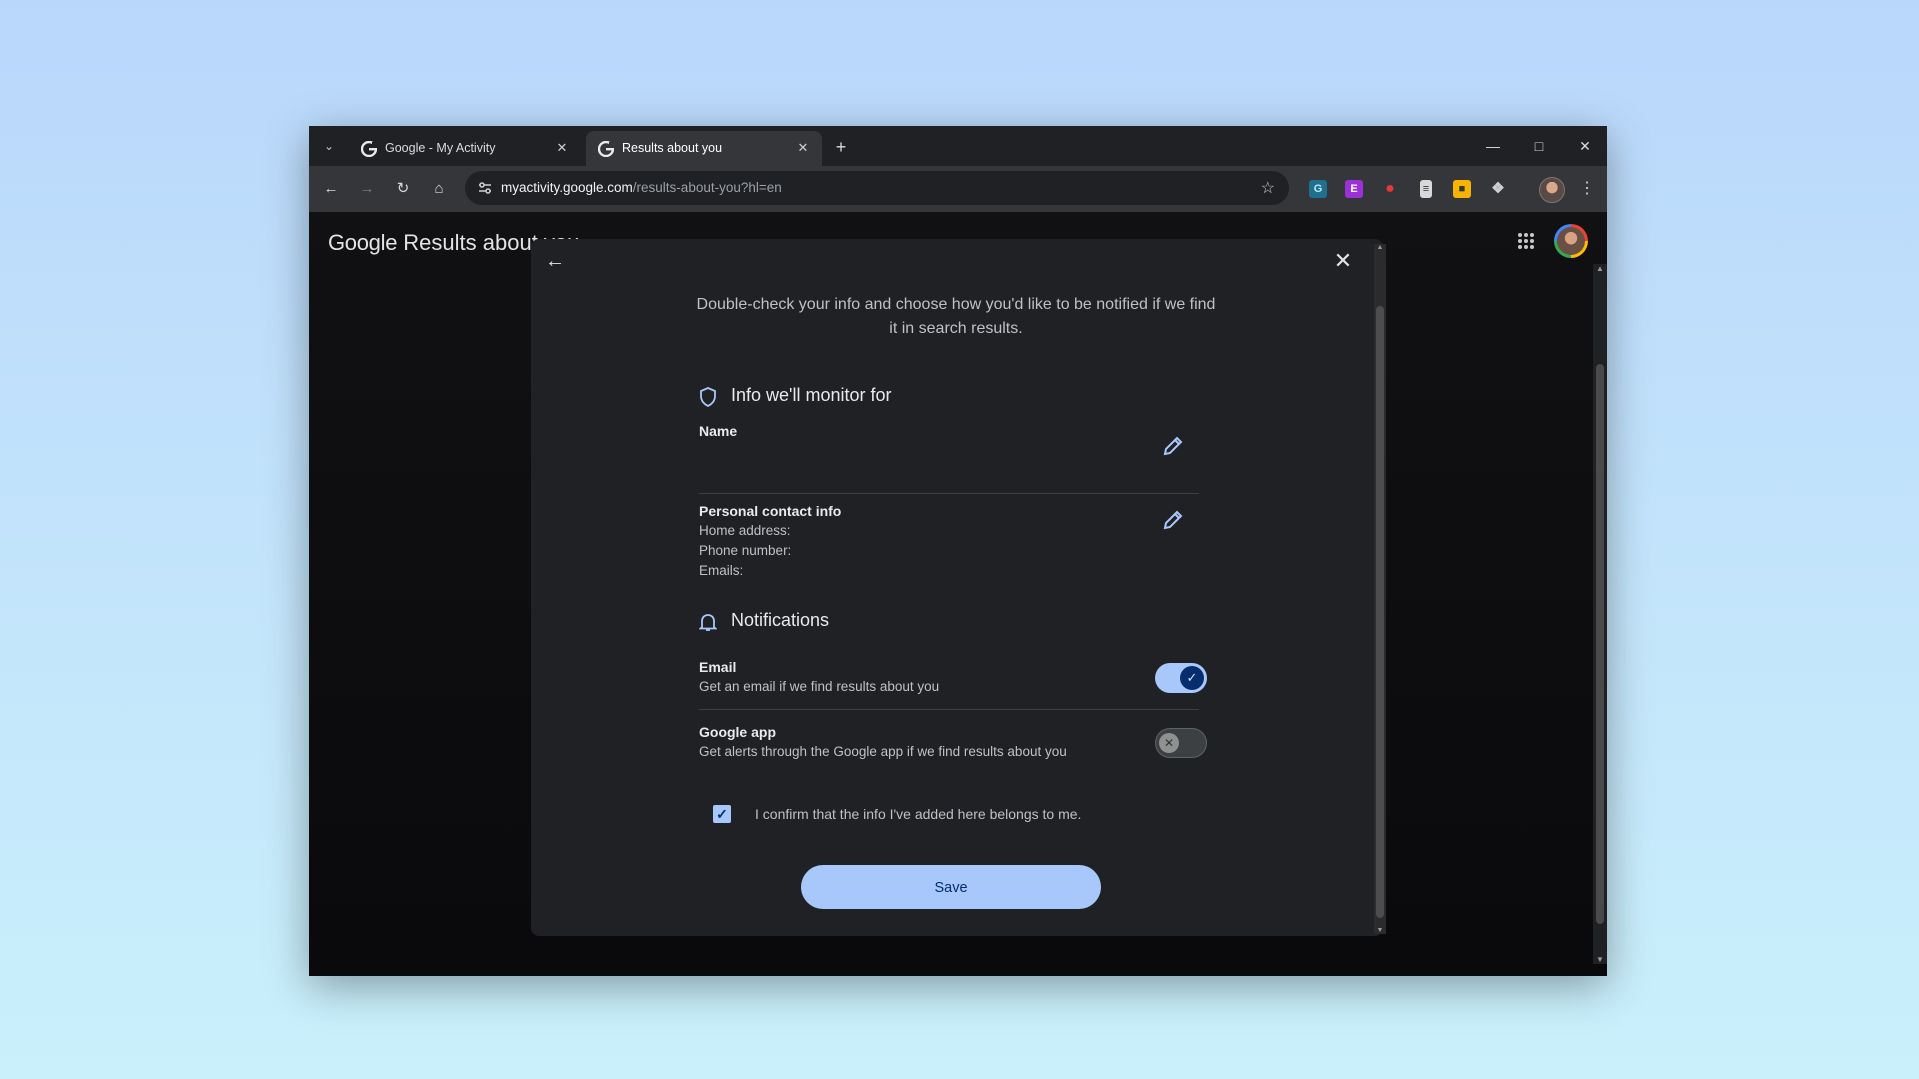 The image size is (1919, 1079). Describe the element at coordinates (329, 146) in the screenshot. I see `tab-search-chevron-icon: ⌄` at that location.